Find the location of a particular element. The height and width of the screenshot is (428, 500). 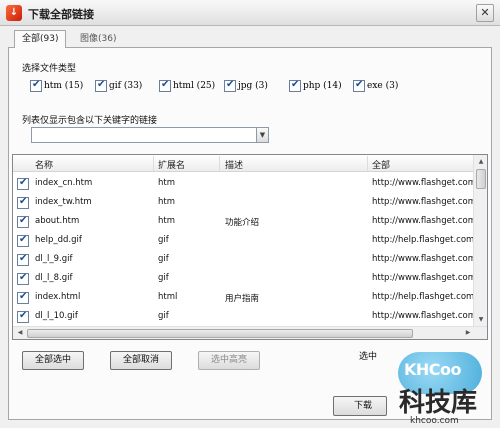

row-name: about.htm is located at coordinates (57, 221).